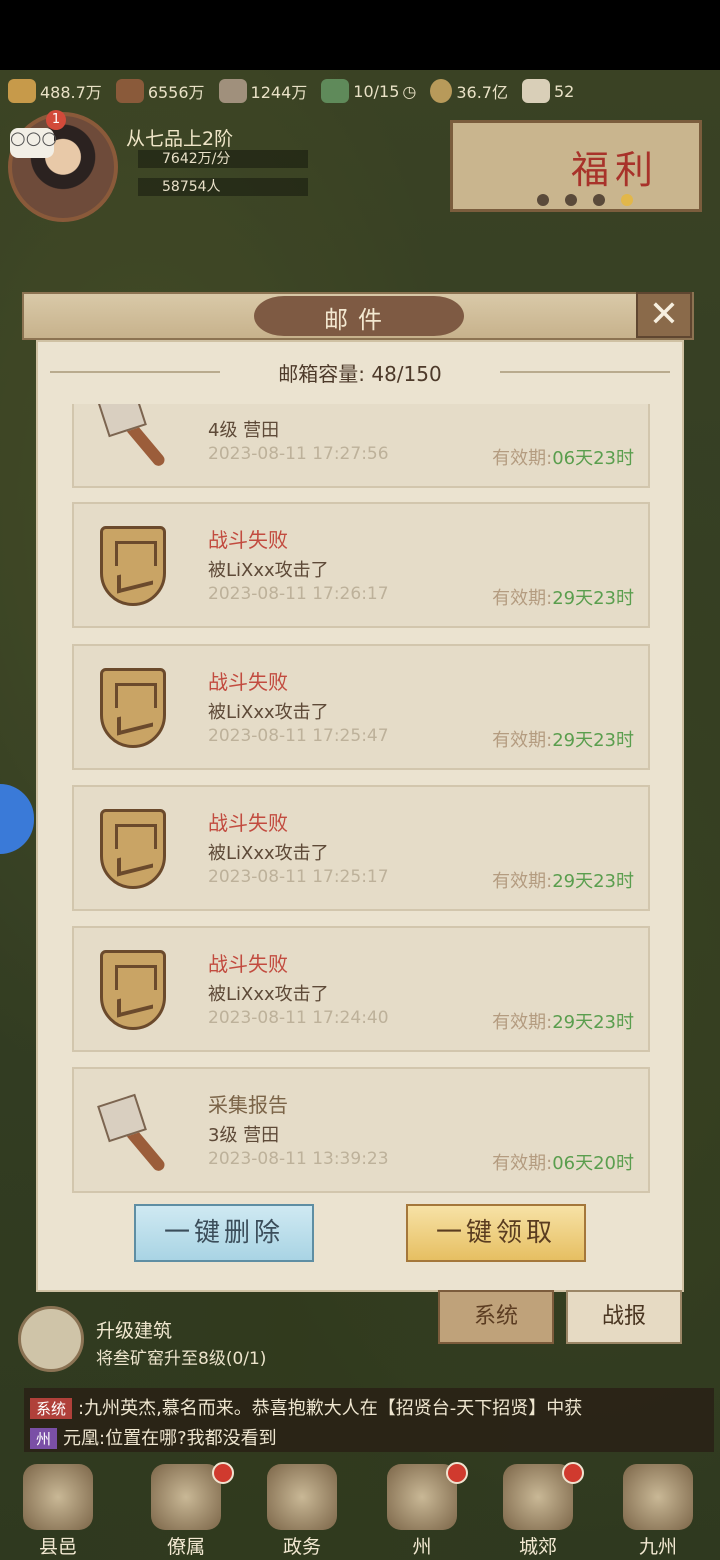 The image size is (720, 1560). I want to click on map-icon, so click(658, 1497).